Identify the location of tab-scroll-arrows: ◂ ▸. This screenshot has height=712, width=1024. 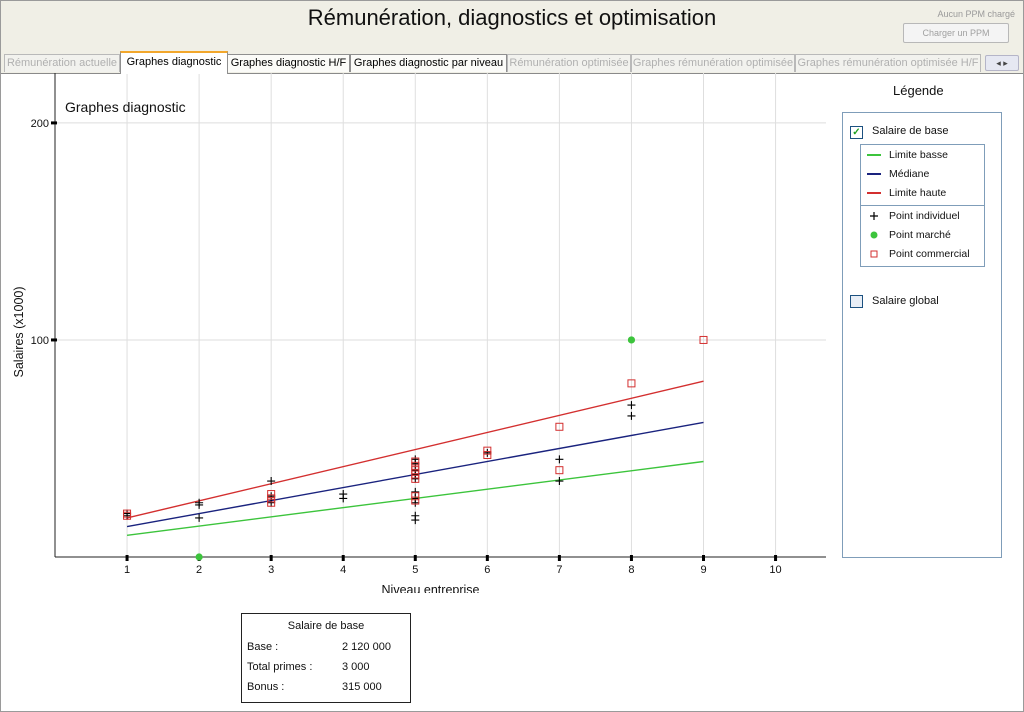
(1002, 63).